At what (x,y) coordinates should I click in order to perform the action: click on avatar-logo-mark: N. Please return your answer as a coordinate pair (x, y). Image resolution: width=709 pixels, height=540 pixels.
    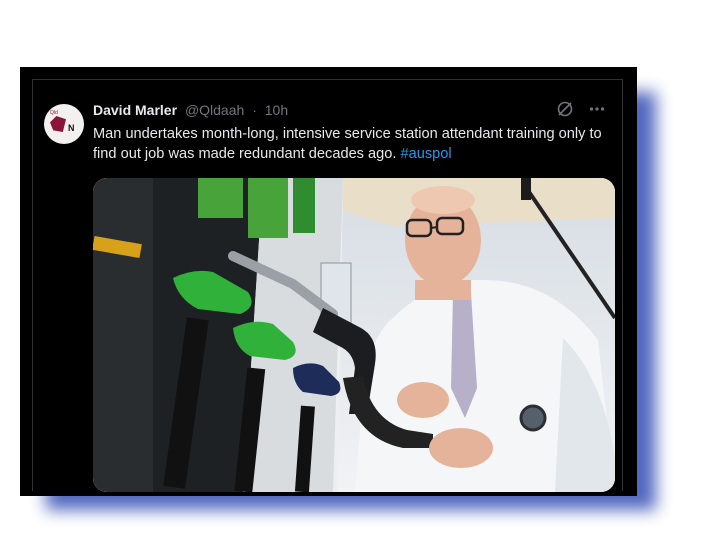
    Looking at the image, I should click on (71, 128).